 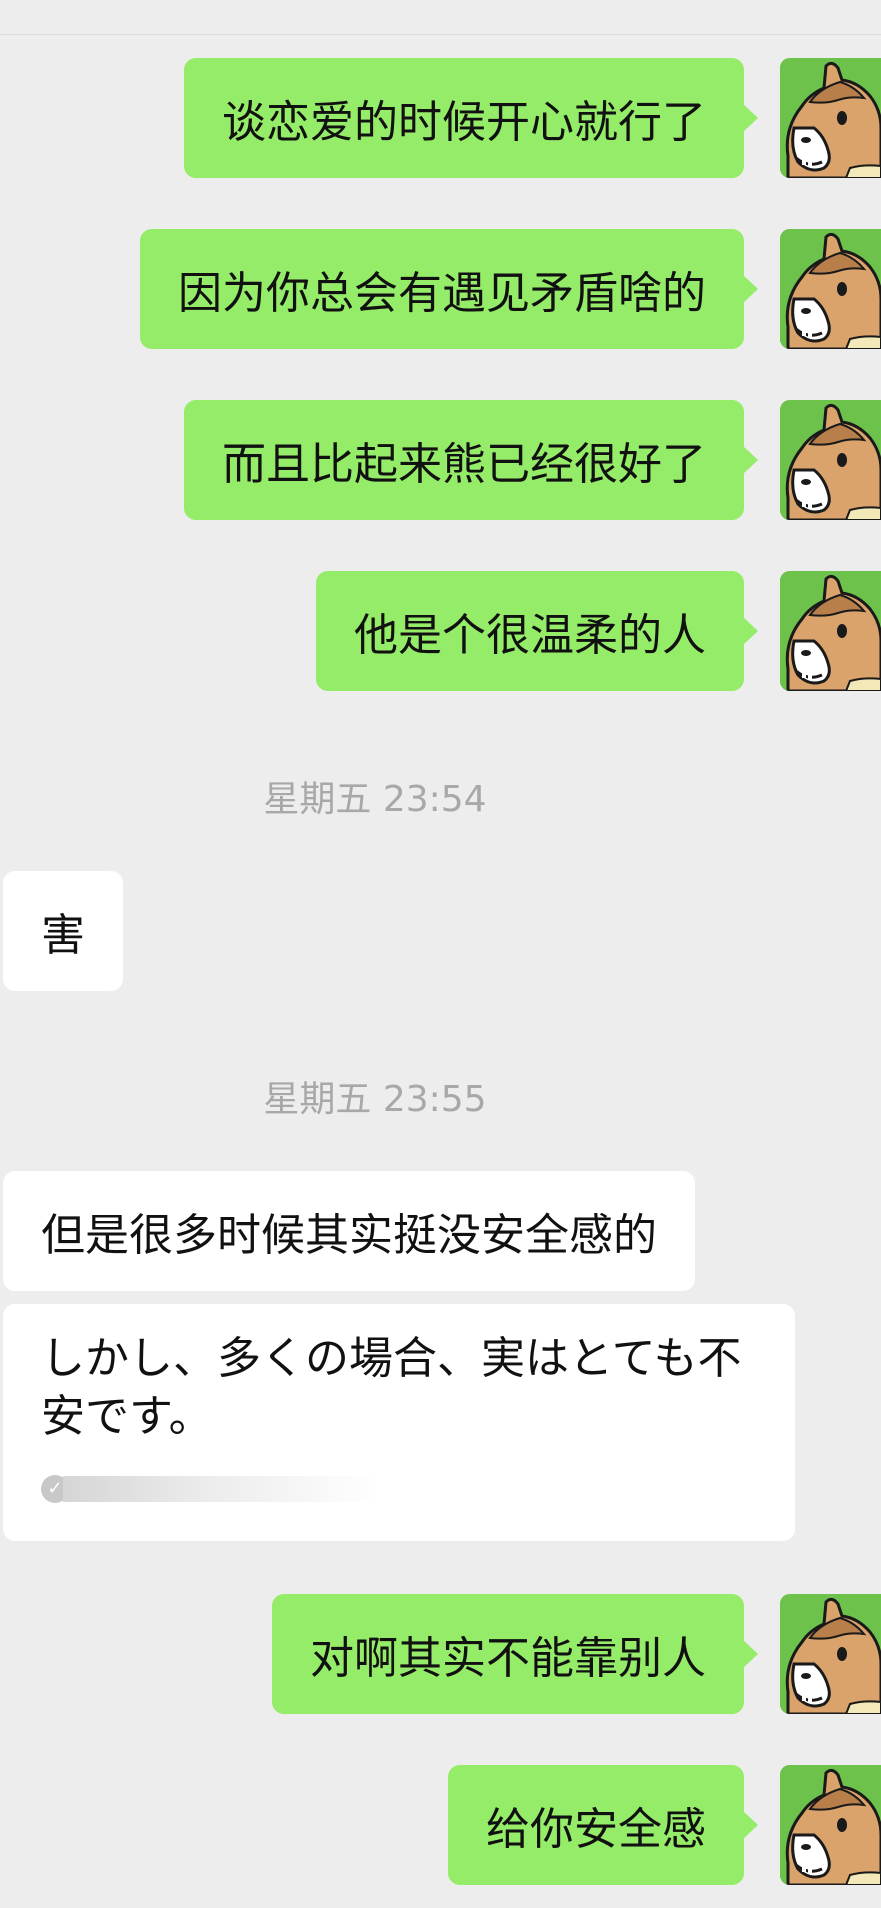 I want to click on outgoing-message: 谈恋爱的时候开心就行了, so click(x=471, y=118).